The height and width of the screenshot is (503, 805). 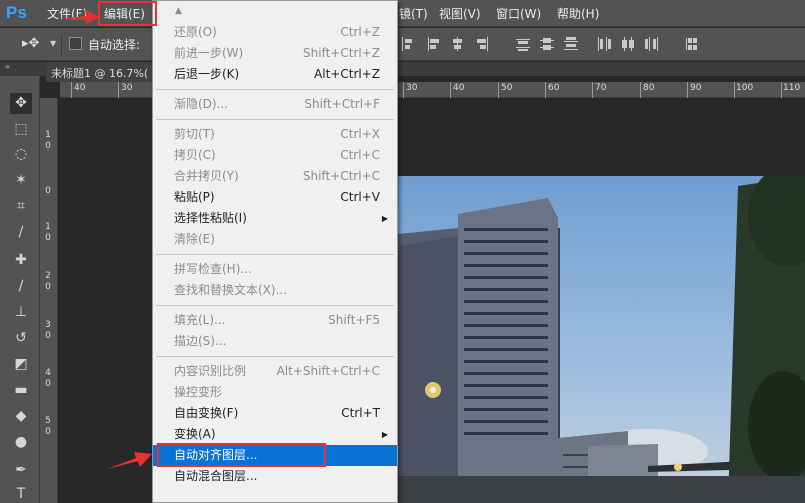 I want to click on align-right-edges-icon, so click(x=482, y=44).